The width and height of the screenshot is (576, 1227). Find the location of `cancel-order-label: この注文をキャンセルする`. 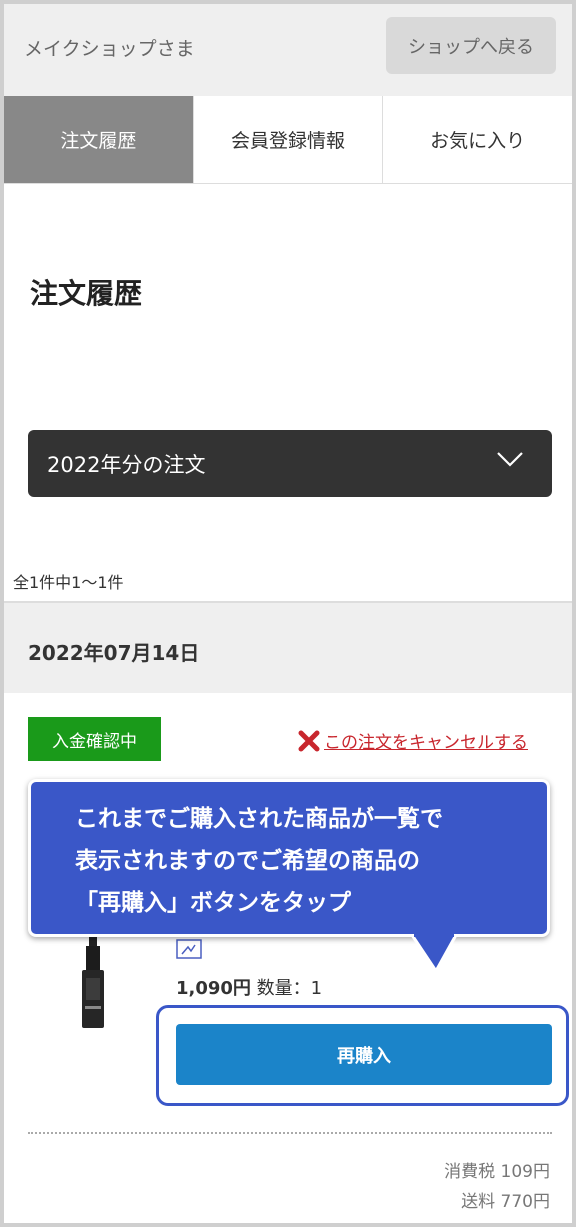

cancel-order-label: この注文をキャンセルする is located at coordinates (426, 743).